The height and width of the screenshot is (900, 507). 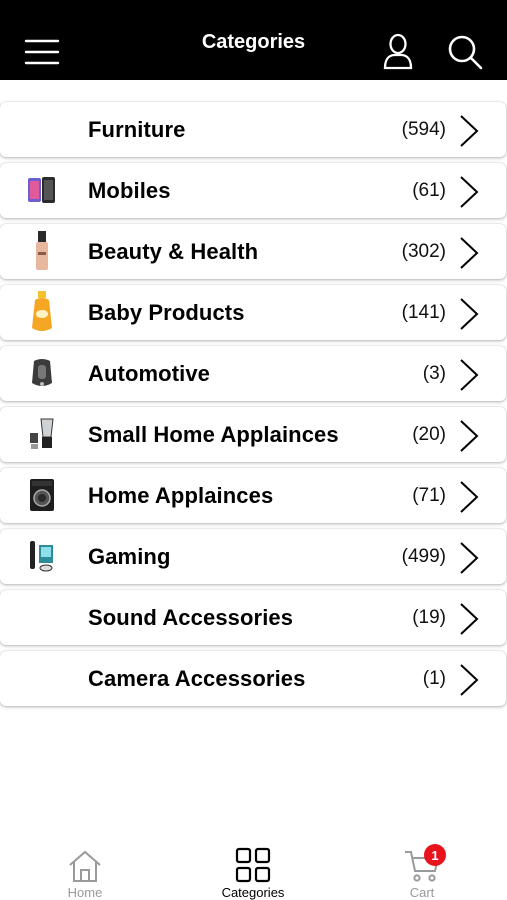 I want to click on category-row-furniture: Furniture (594), so click(x=253, y=129).